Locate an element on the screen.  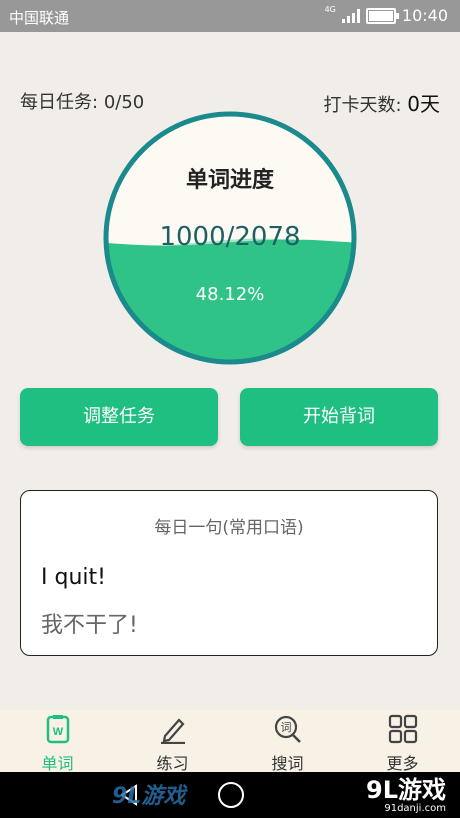
home-icon is located at coordinates (231, 795).